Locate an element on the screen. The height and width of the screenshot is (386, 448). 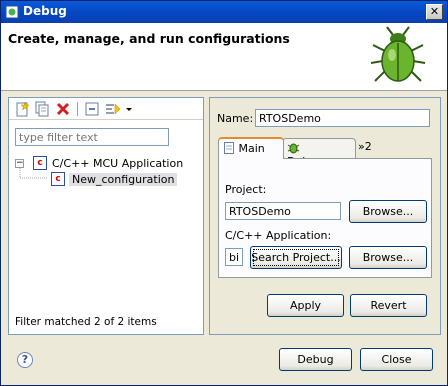
duplicate-config-icon is located at coordinates (42, 109).